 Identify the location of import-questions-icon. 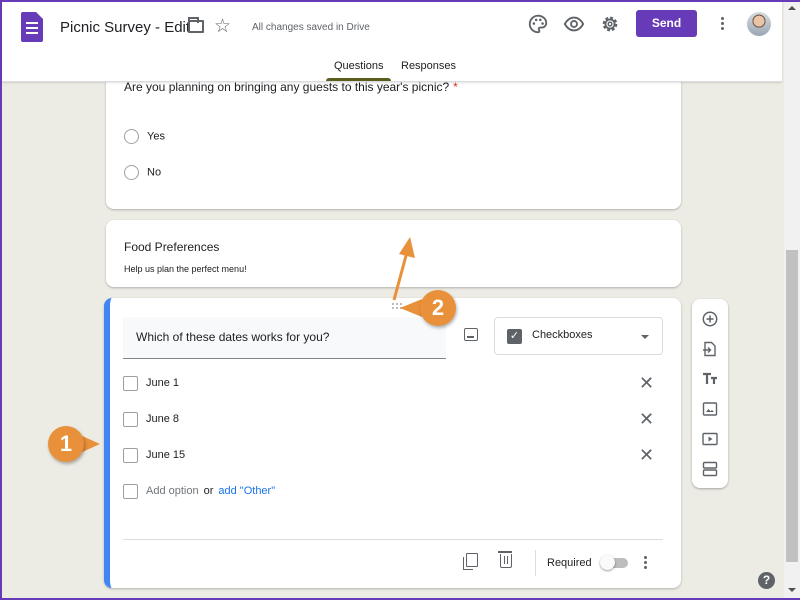
(710, 349).